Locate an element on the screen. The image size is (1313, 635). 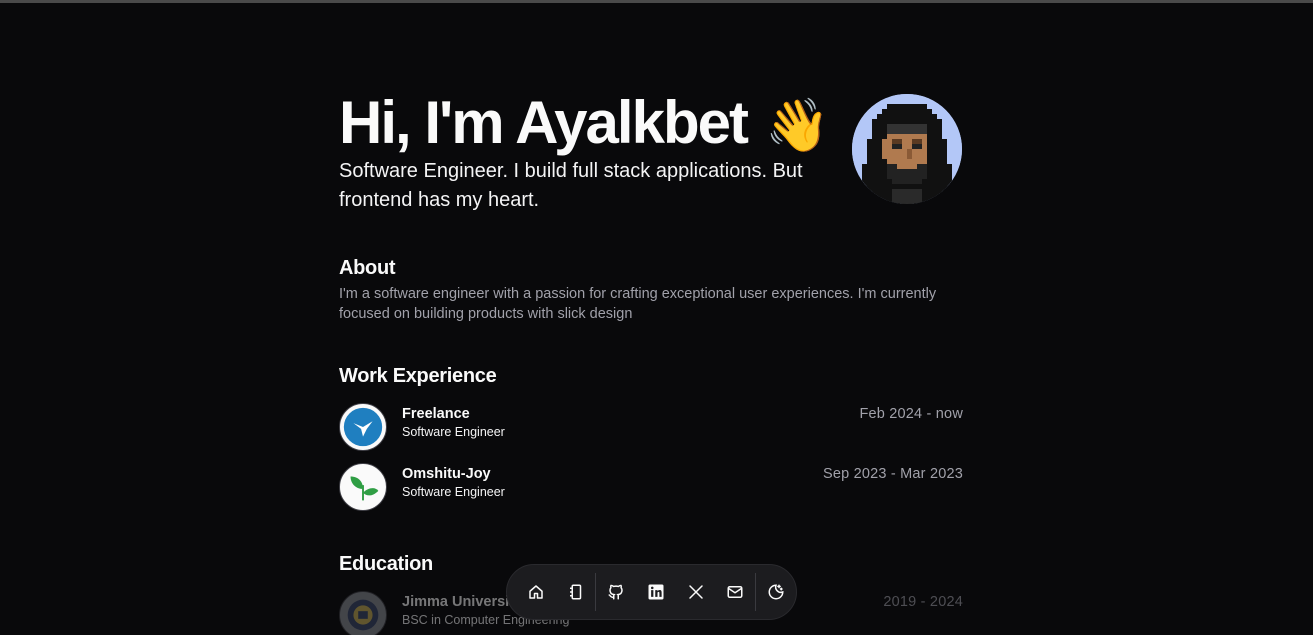
window-top-border is located at coordinates (656, 1).